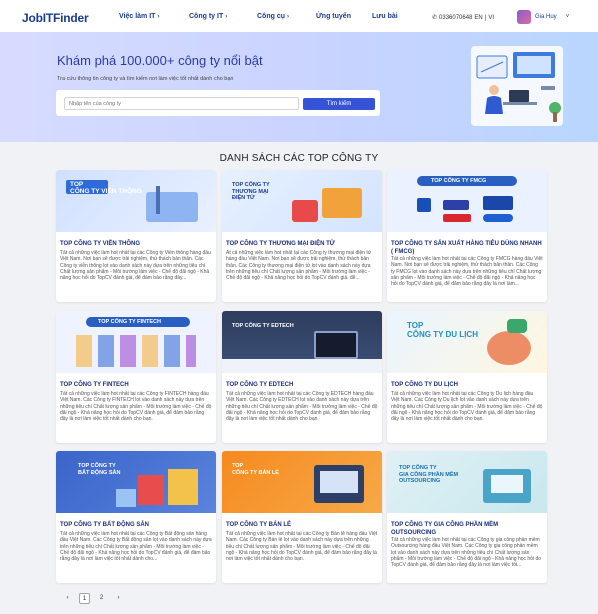 This screenshot has height=614, width=598. What do you see at coordinates (302, 482) in the screenshot?
I see `card-banner: TOP CÔNG TY BÁN LẺ` at bounding box center [302, 482].